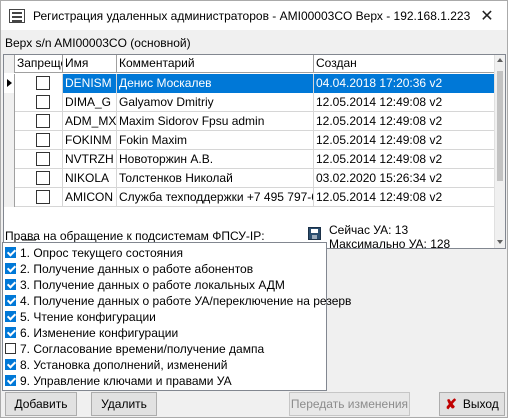 The image size is (508, 418). What do you see at coordinates (41, 404) in the screenshot?
I see `add-button: Добавить` at bounding box center [41, 404].